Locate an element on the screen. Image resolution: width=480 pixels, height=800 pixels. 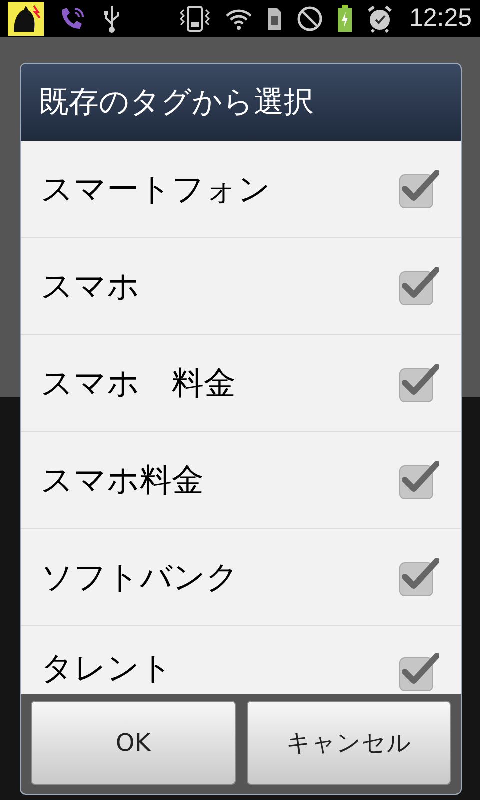
tag-list-item: ソフトバンク is located at coordinates (241, 577).